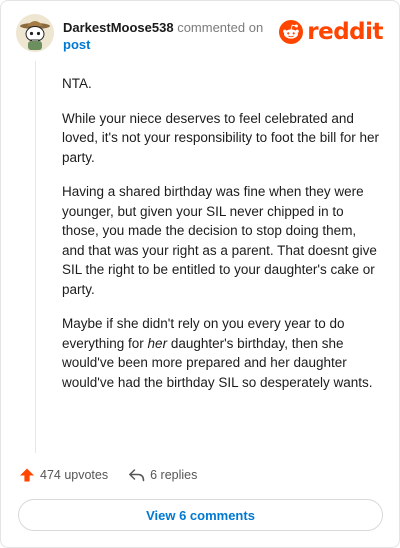  I want to click on avatar, so click(35, 33).